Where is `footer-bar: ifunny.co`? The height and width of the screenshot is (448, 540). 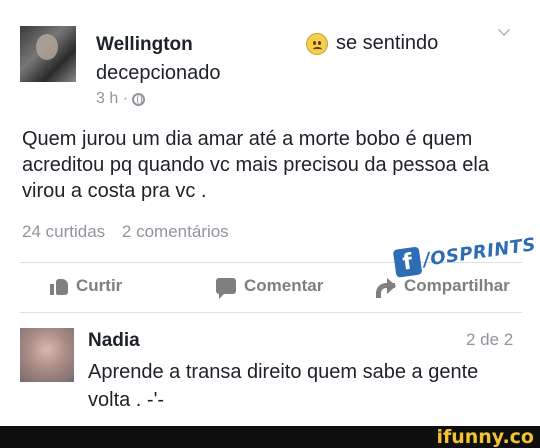
footer-bar: ifunny.co is located at coordinates (270, 437).